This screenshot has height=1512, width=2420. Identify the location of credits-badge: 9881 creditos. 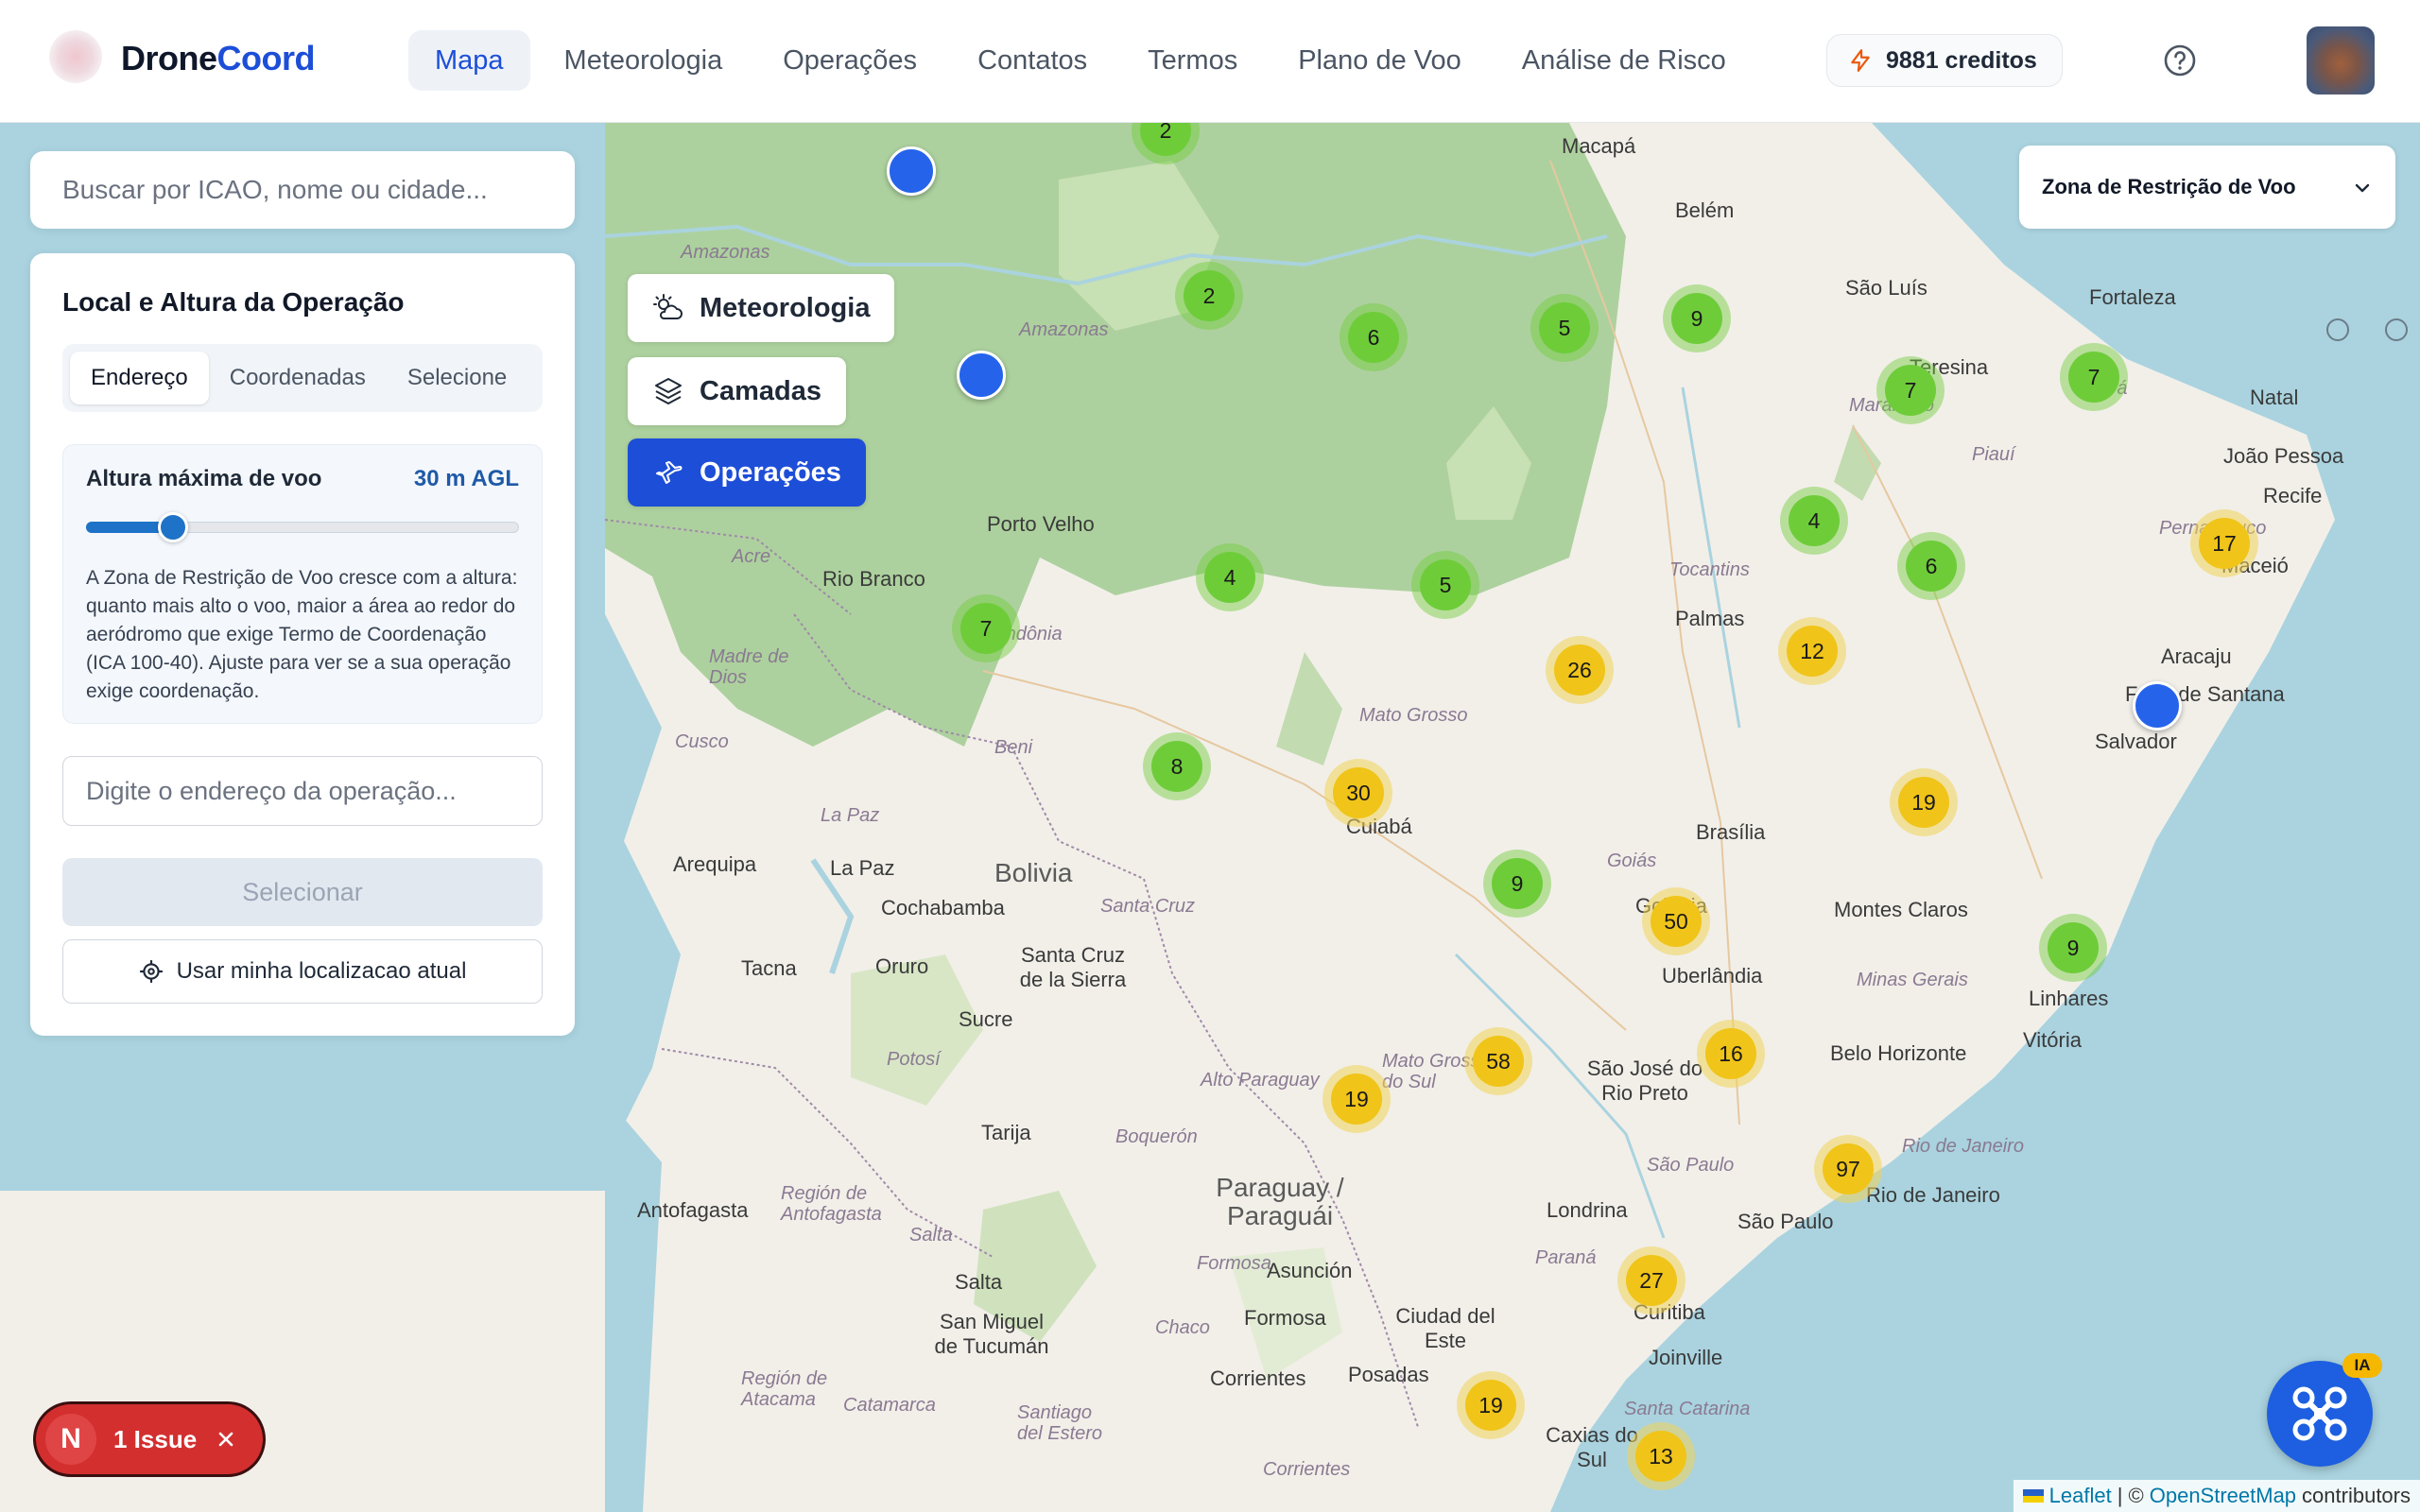
(1944, 60).